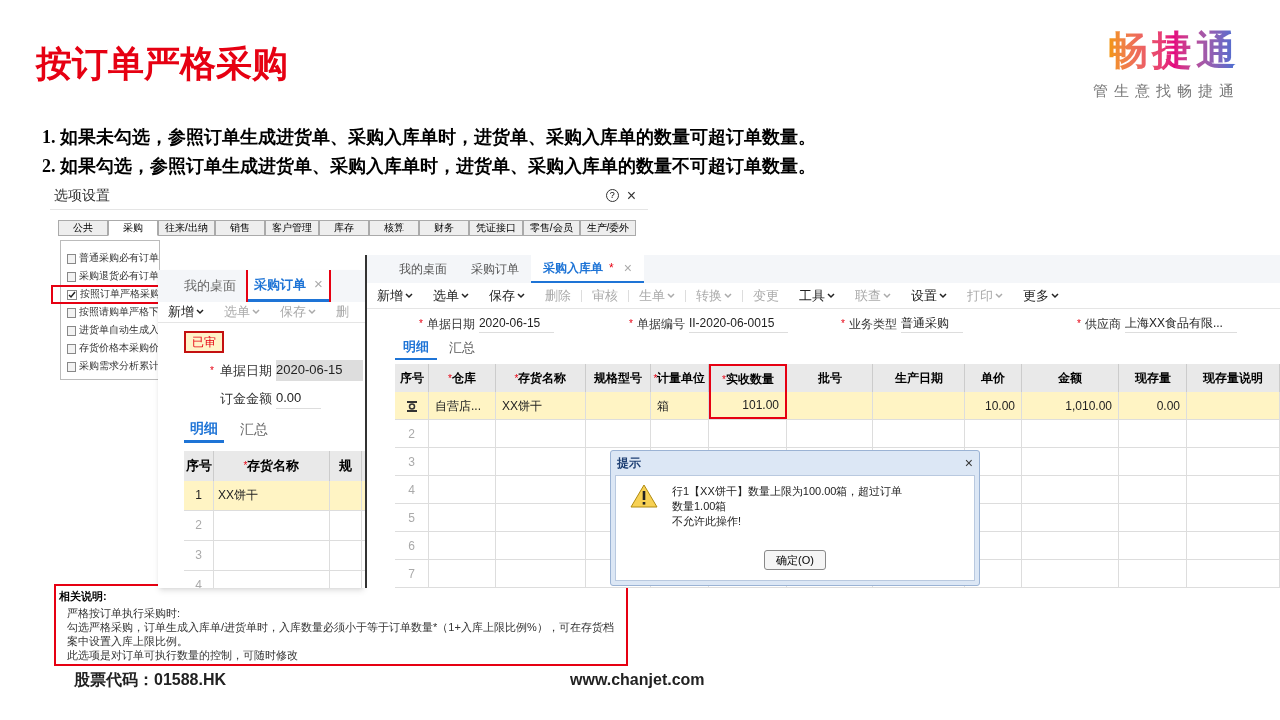  I want to click on check-icon, so click(72, 294).